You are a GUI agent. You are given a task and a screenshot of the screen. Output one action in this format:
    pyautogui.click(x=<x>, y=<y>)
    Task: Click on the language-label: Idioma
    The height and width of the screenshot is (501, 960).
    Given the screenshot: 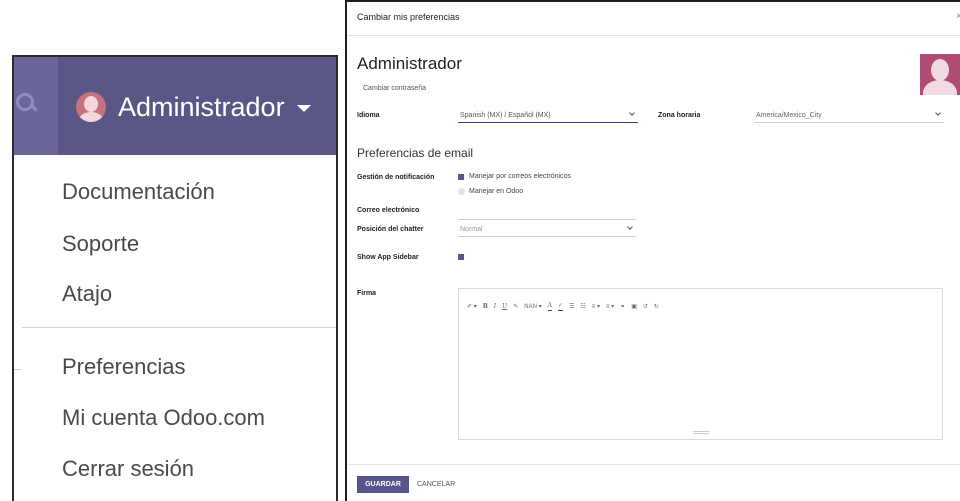 What is the action you would take?
    pyautogui.click(x=368, y=115)
    